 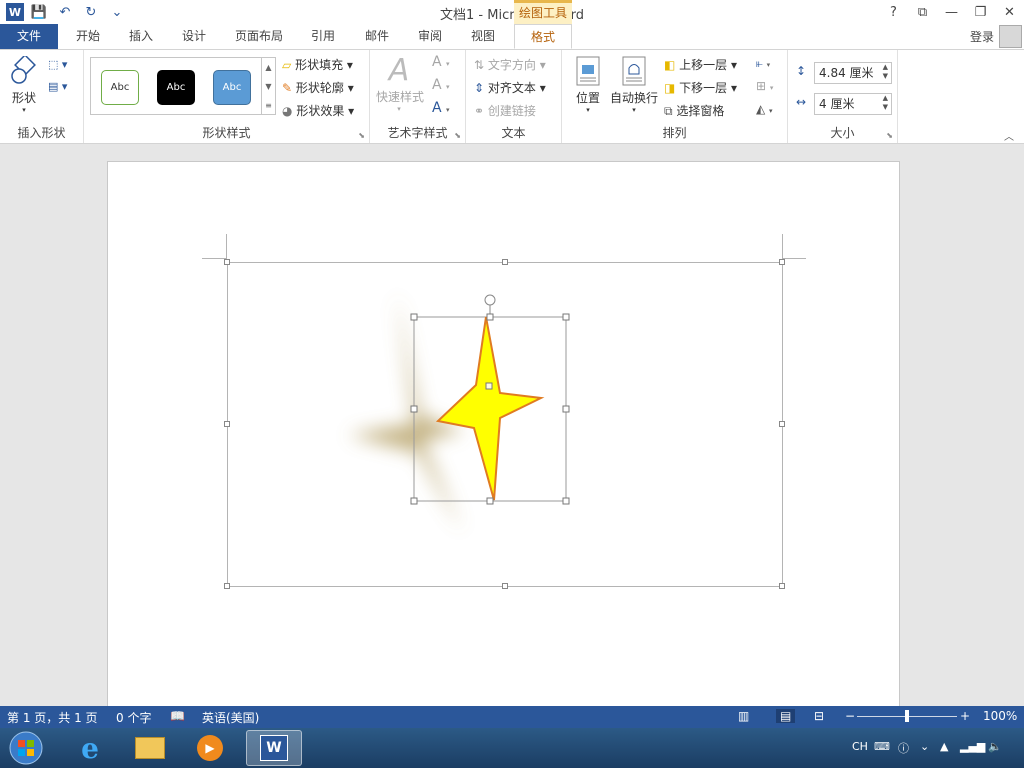 I want to click on text-box-icon: ▤ ▾, so click(x=57, y=86).